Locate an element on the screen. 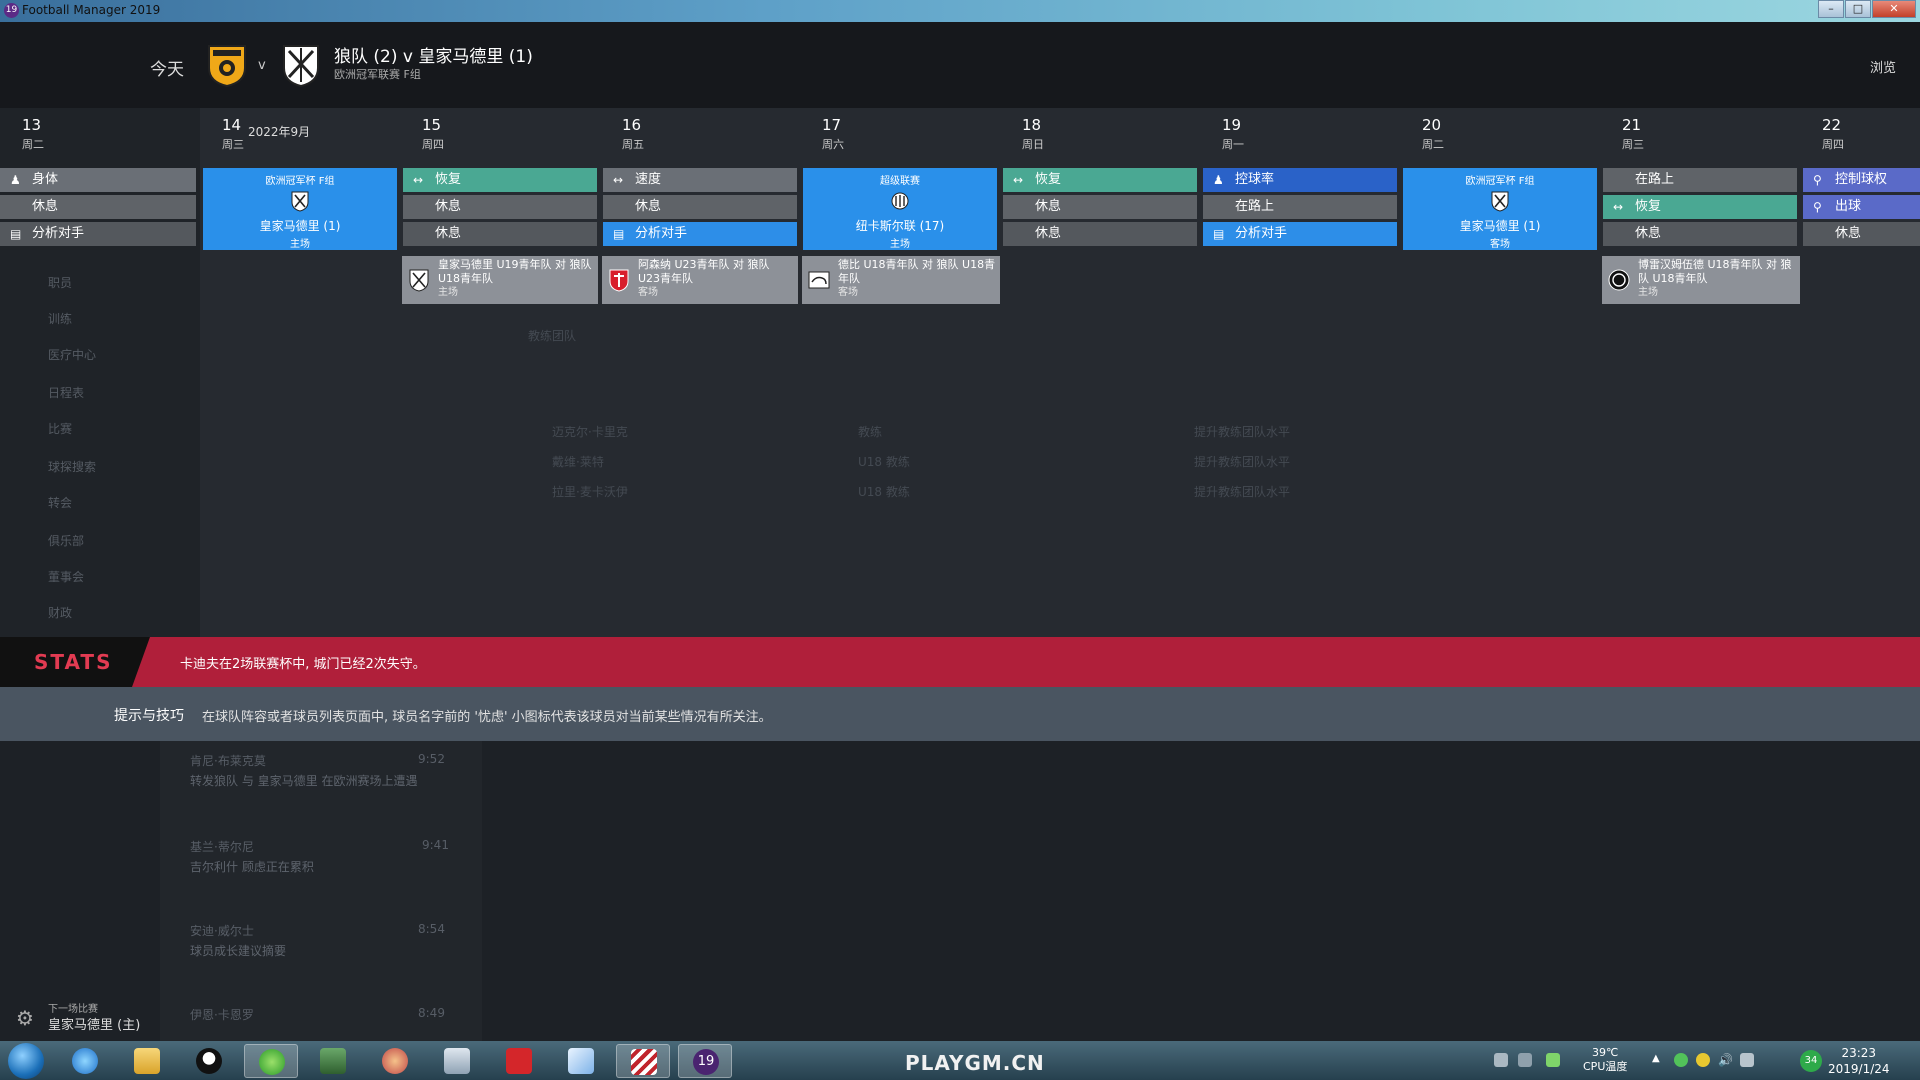 This screenshot has height=1080, width=1920. staff-name: 拉里·麦卡沃伊 is located at coordinates (590, 491).